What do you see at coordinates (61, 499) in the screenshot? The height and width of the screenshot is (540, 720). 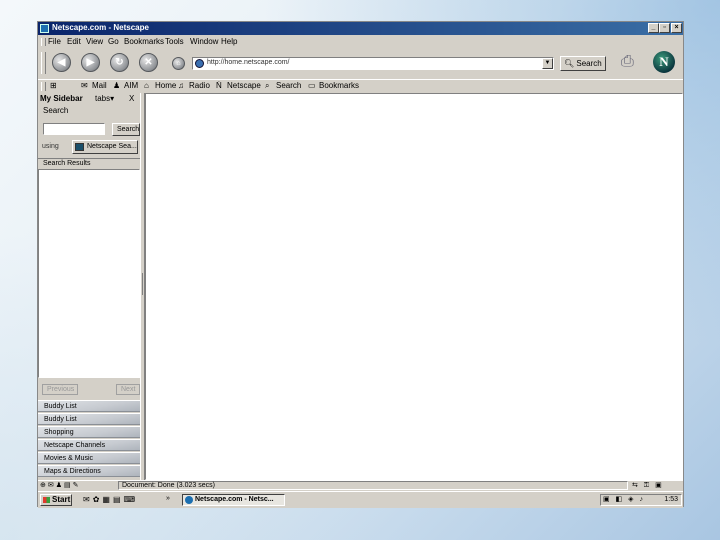 I see `start-label: Start` at bounding box center [61, 499].